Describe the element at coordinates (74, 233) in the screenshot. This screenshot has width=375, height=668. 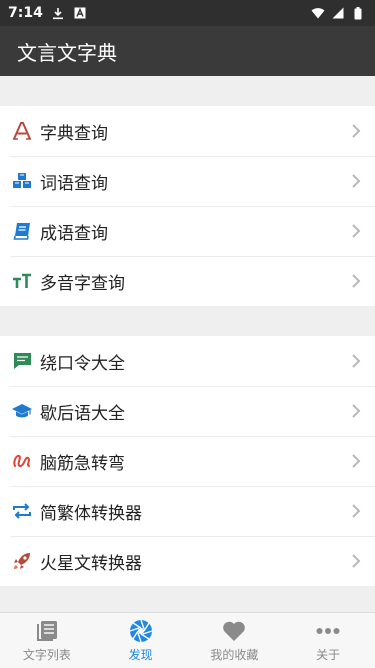
I see `menu-item-label: 成语查询` at that location.